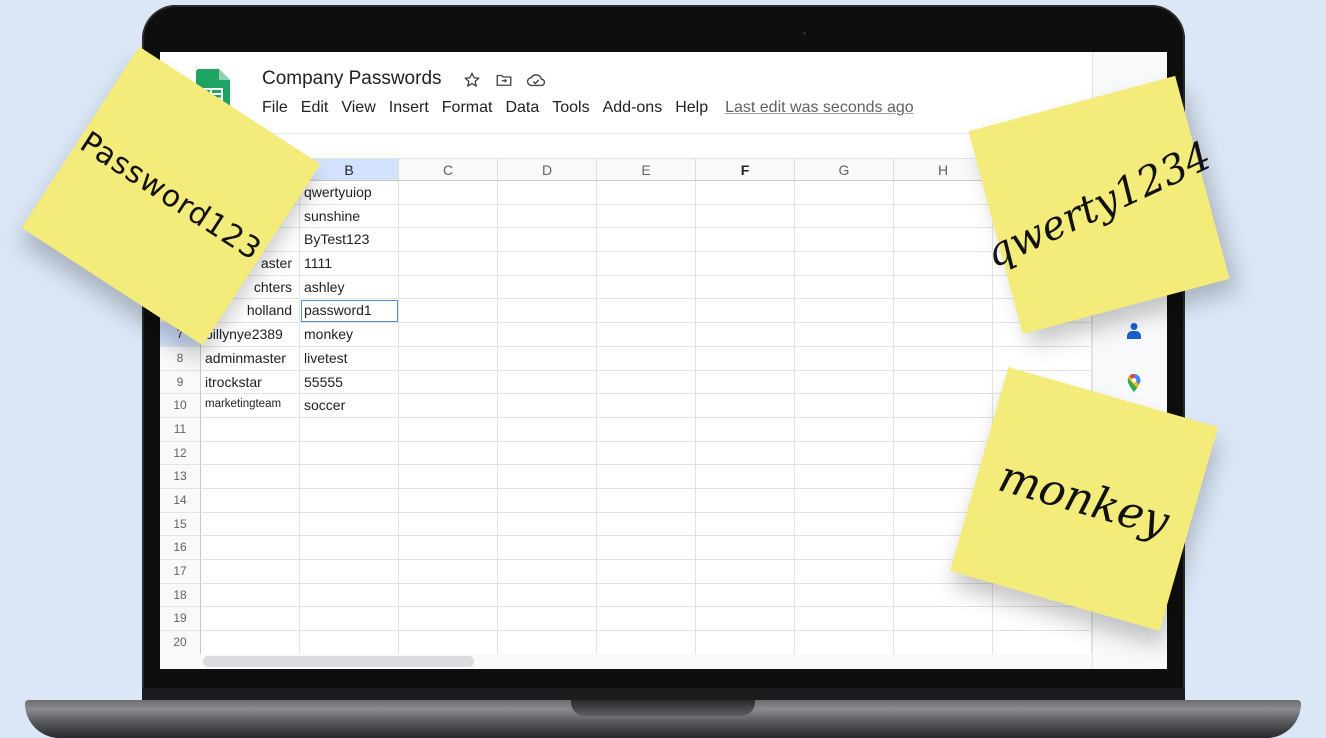 Image resolution: width=1326 pixels, height=738 pixels. What do you see at coordinates (547, 169) in the screenshot?
I see `column-header-d: D` at bounding box center [547, 169].